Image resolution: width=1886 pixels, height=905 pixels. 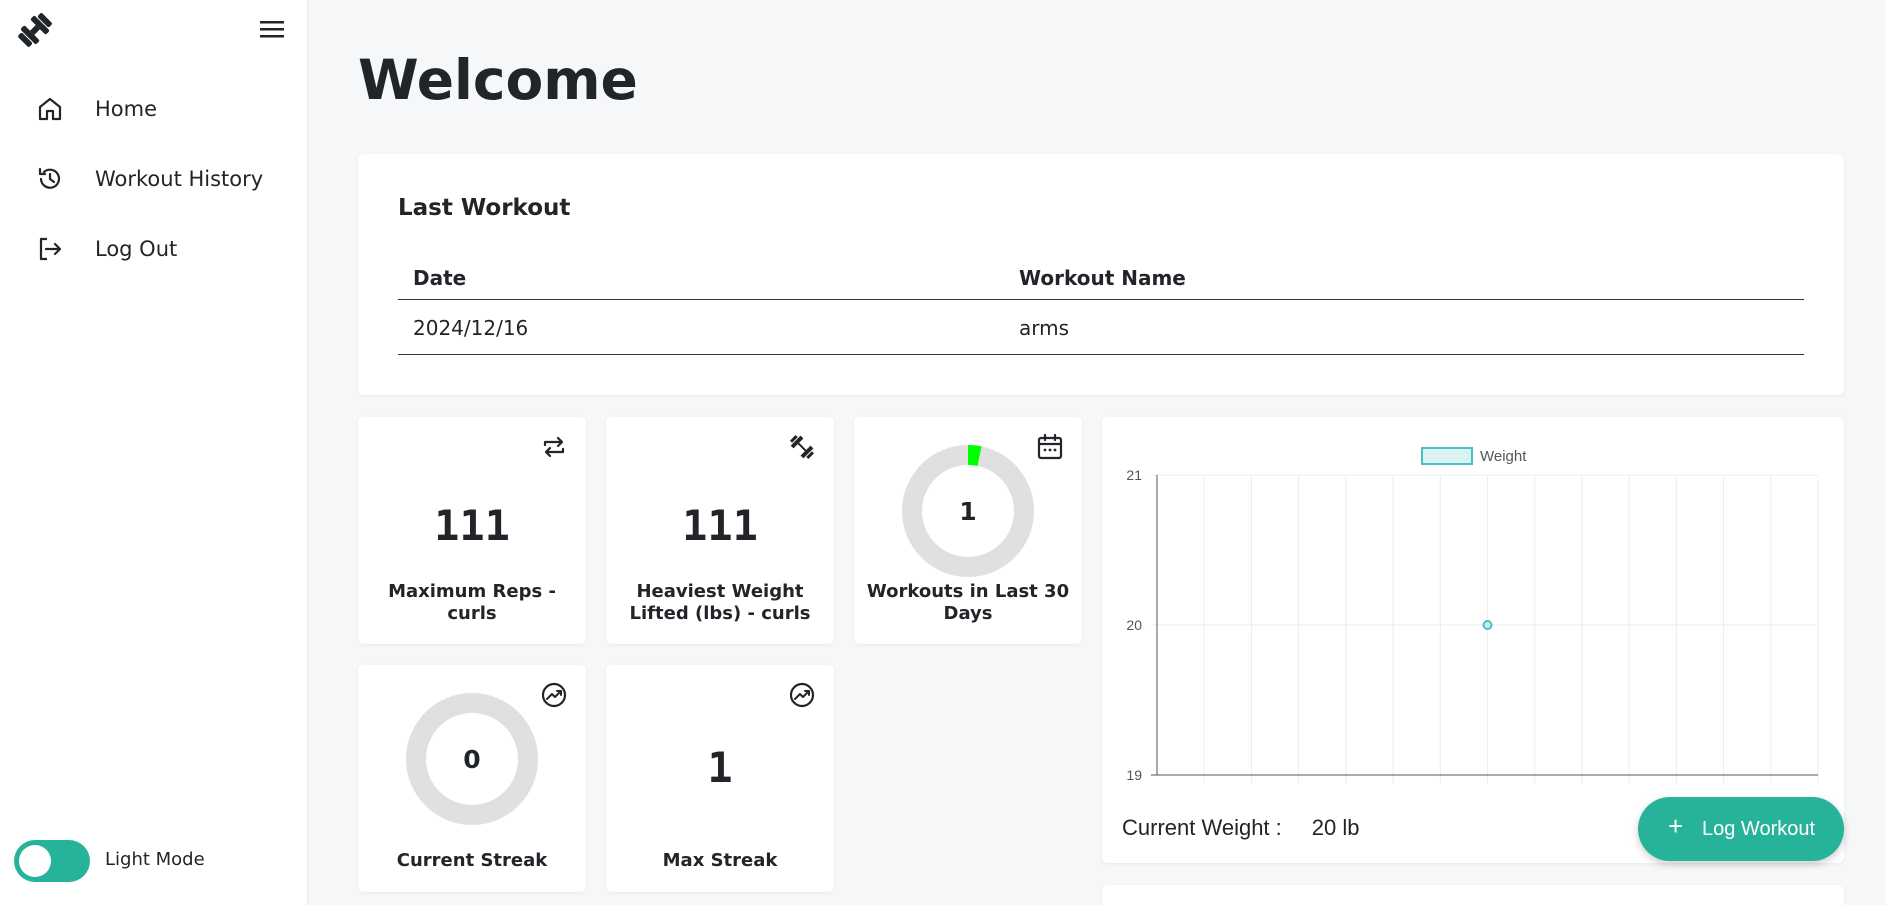 I want to click on stat-label: Maximum Reps - curls, so click(x=472, y=602).